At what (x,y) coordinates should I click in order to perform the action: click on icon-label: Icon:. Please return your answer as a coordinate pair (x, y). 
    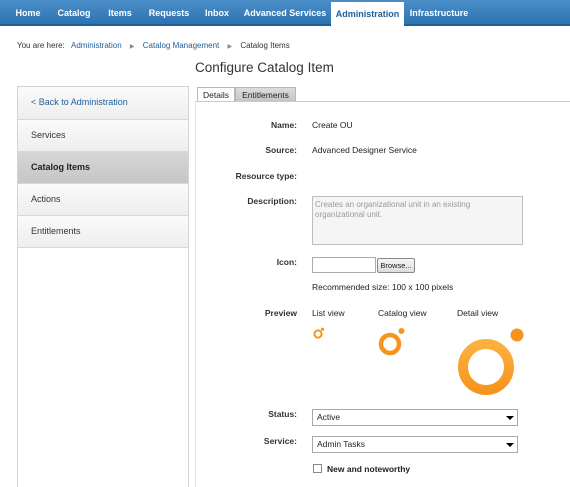
    Looking at the image, I should click on (286, 262).